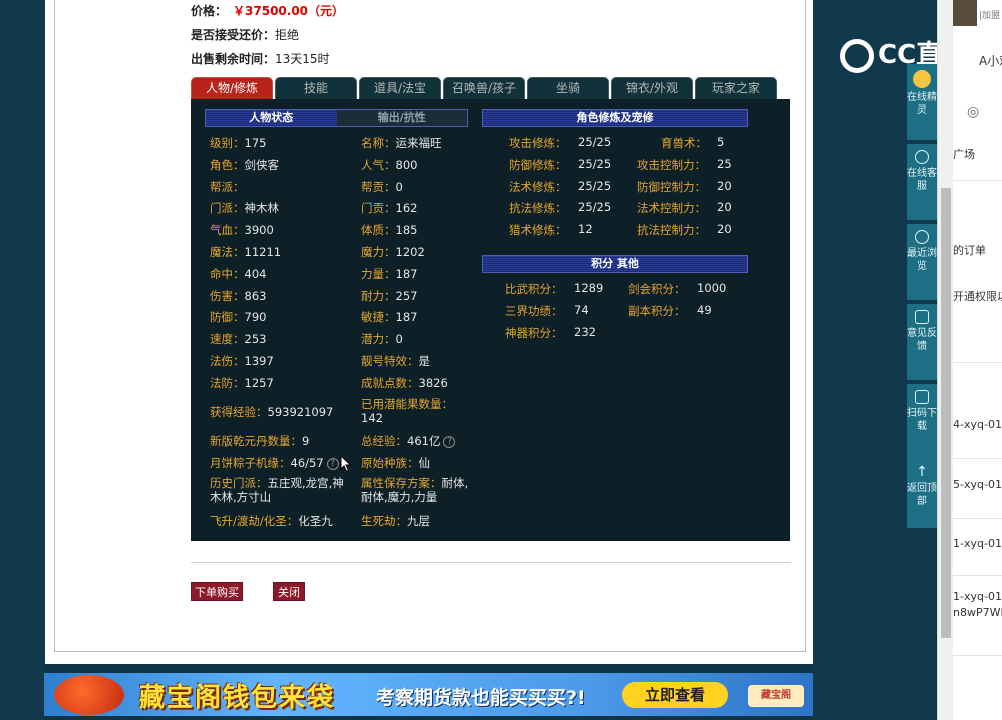 Image resolution: width=1002 pixels, height=720 pixels. Describe the element at coordinates (244, 165) in the screenshot. I see `stat-role: 角色：剑侠客` at that location.